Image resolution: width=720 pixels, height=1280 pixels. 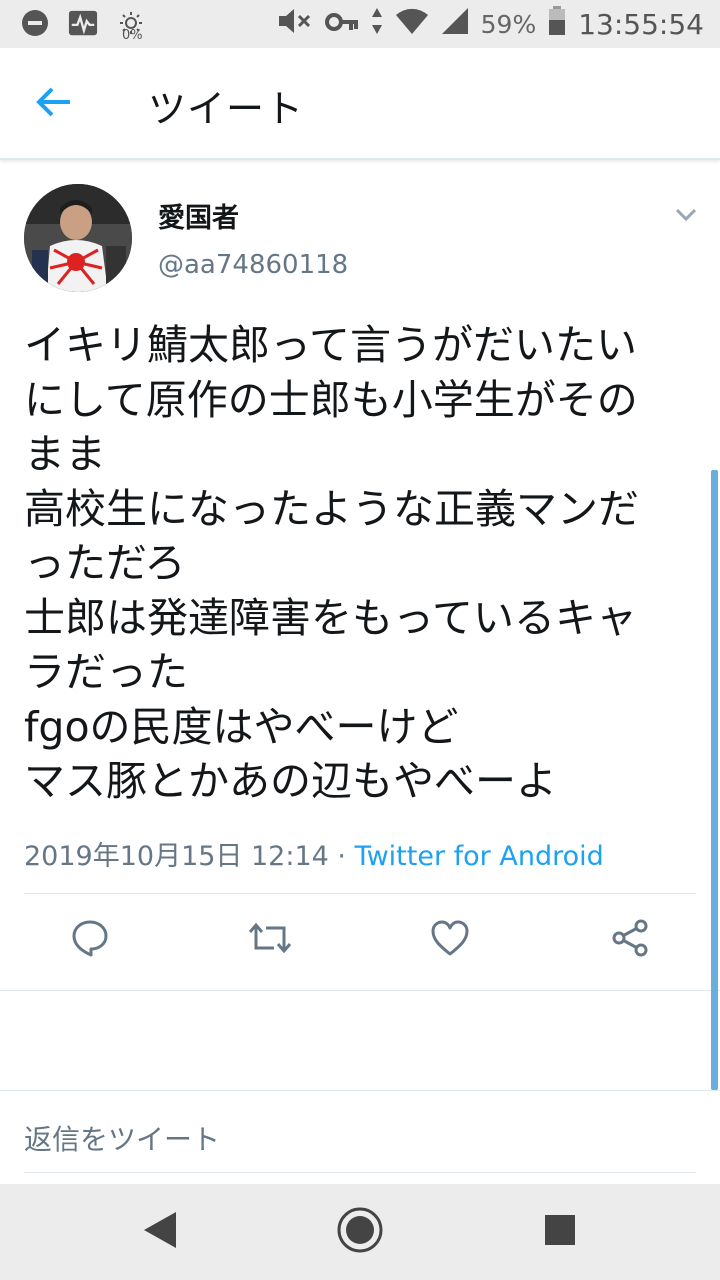 I want to click on nav-home-icon, so click(x=360, y=1232).